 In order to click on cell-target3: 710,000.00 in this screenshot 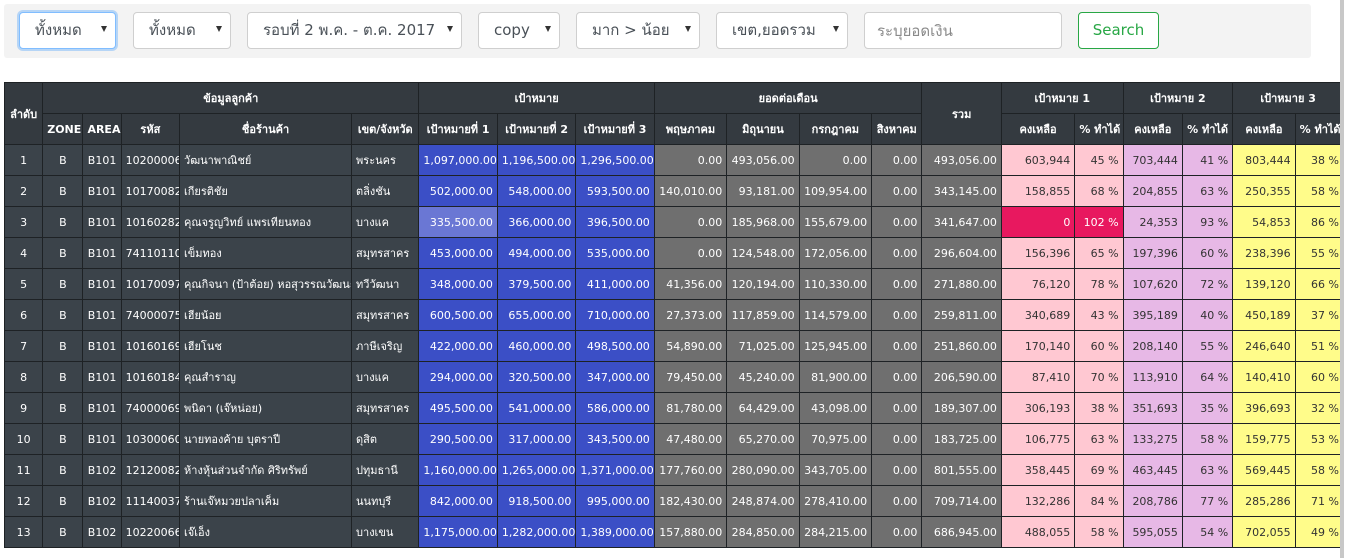, I will do `click(615, 315)`.